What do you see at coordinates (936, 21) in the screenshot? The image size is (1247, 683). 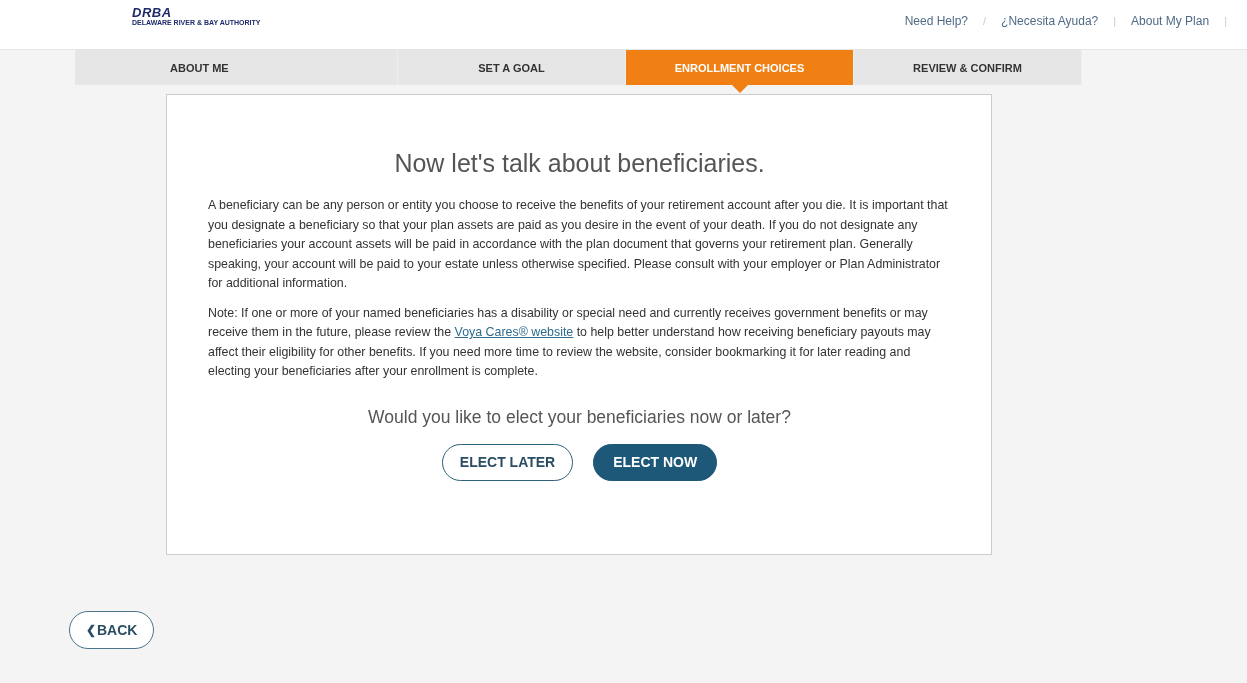 I see `header-link: Need Help?` at bounding box center [936, 21].